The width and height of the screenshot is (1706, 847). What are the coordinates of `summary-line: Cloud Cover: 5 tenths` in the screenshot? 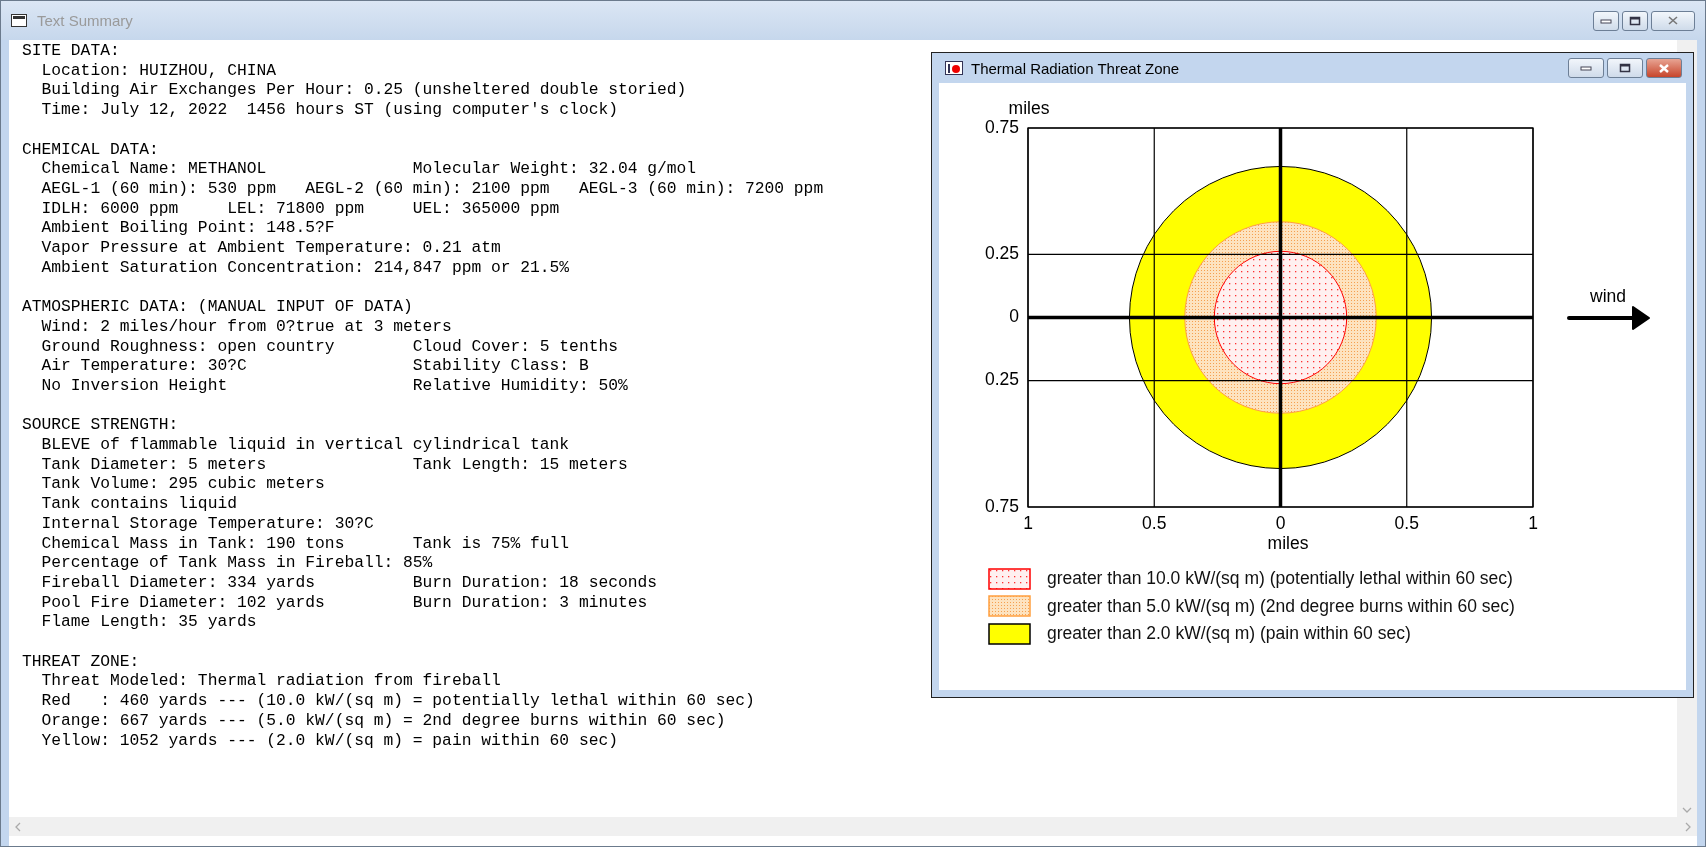 It's located at (515, 346).